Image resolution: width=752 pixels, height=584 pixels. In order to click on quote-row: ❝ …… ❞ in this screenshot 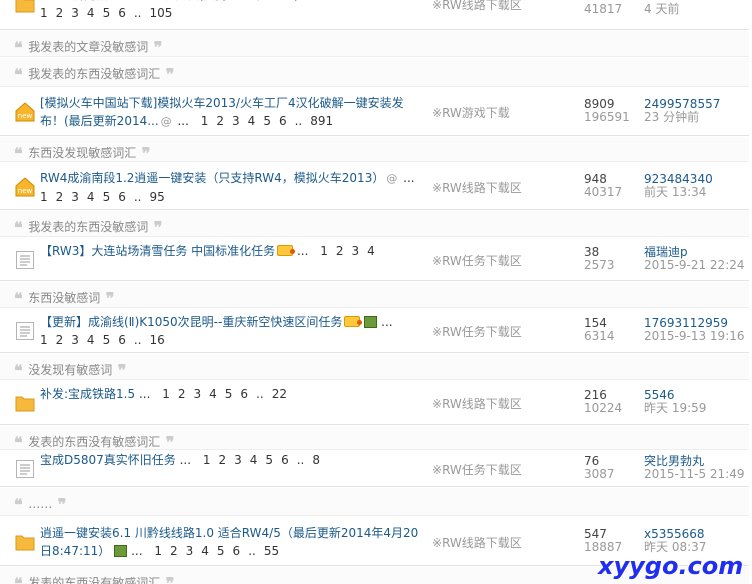, I will do `click(374, 502)`.